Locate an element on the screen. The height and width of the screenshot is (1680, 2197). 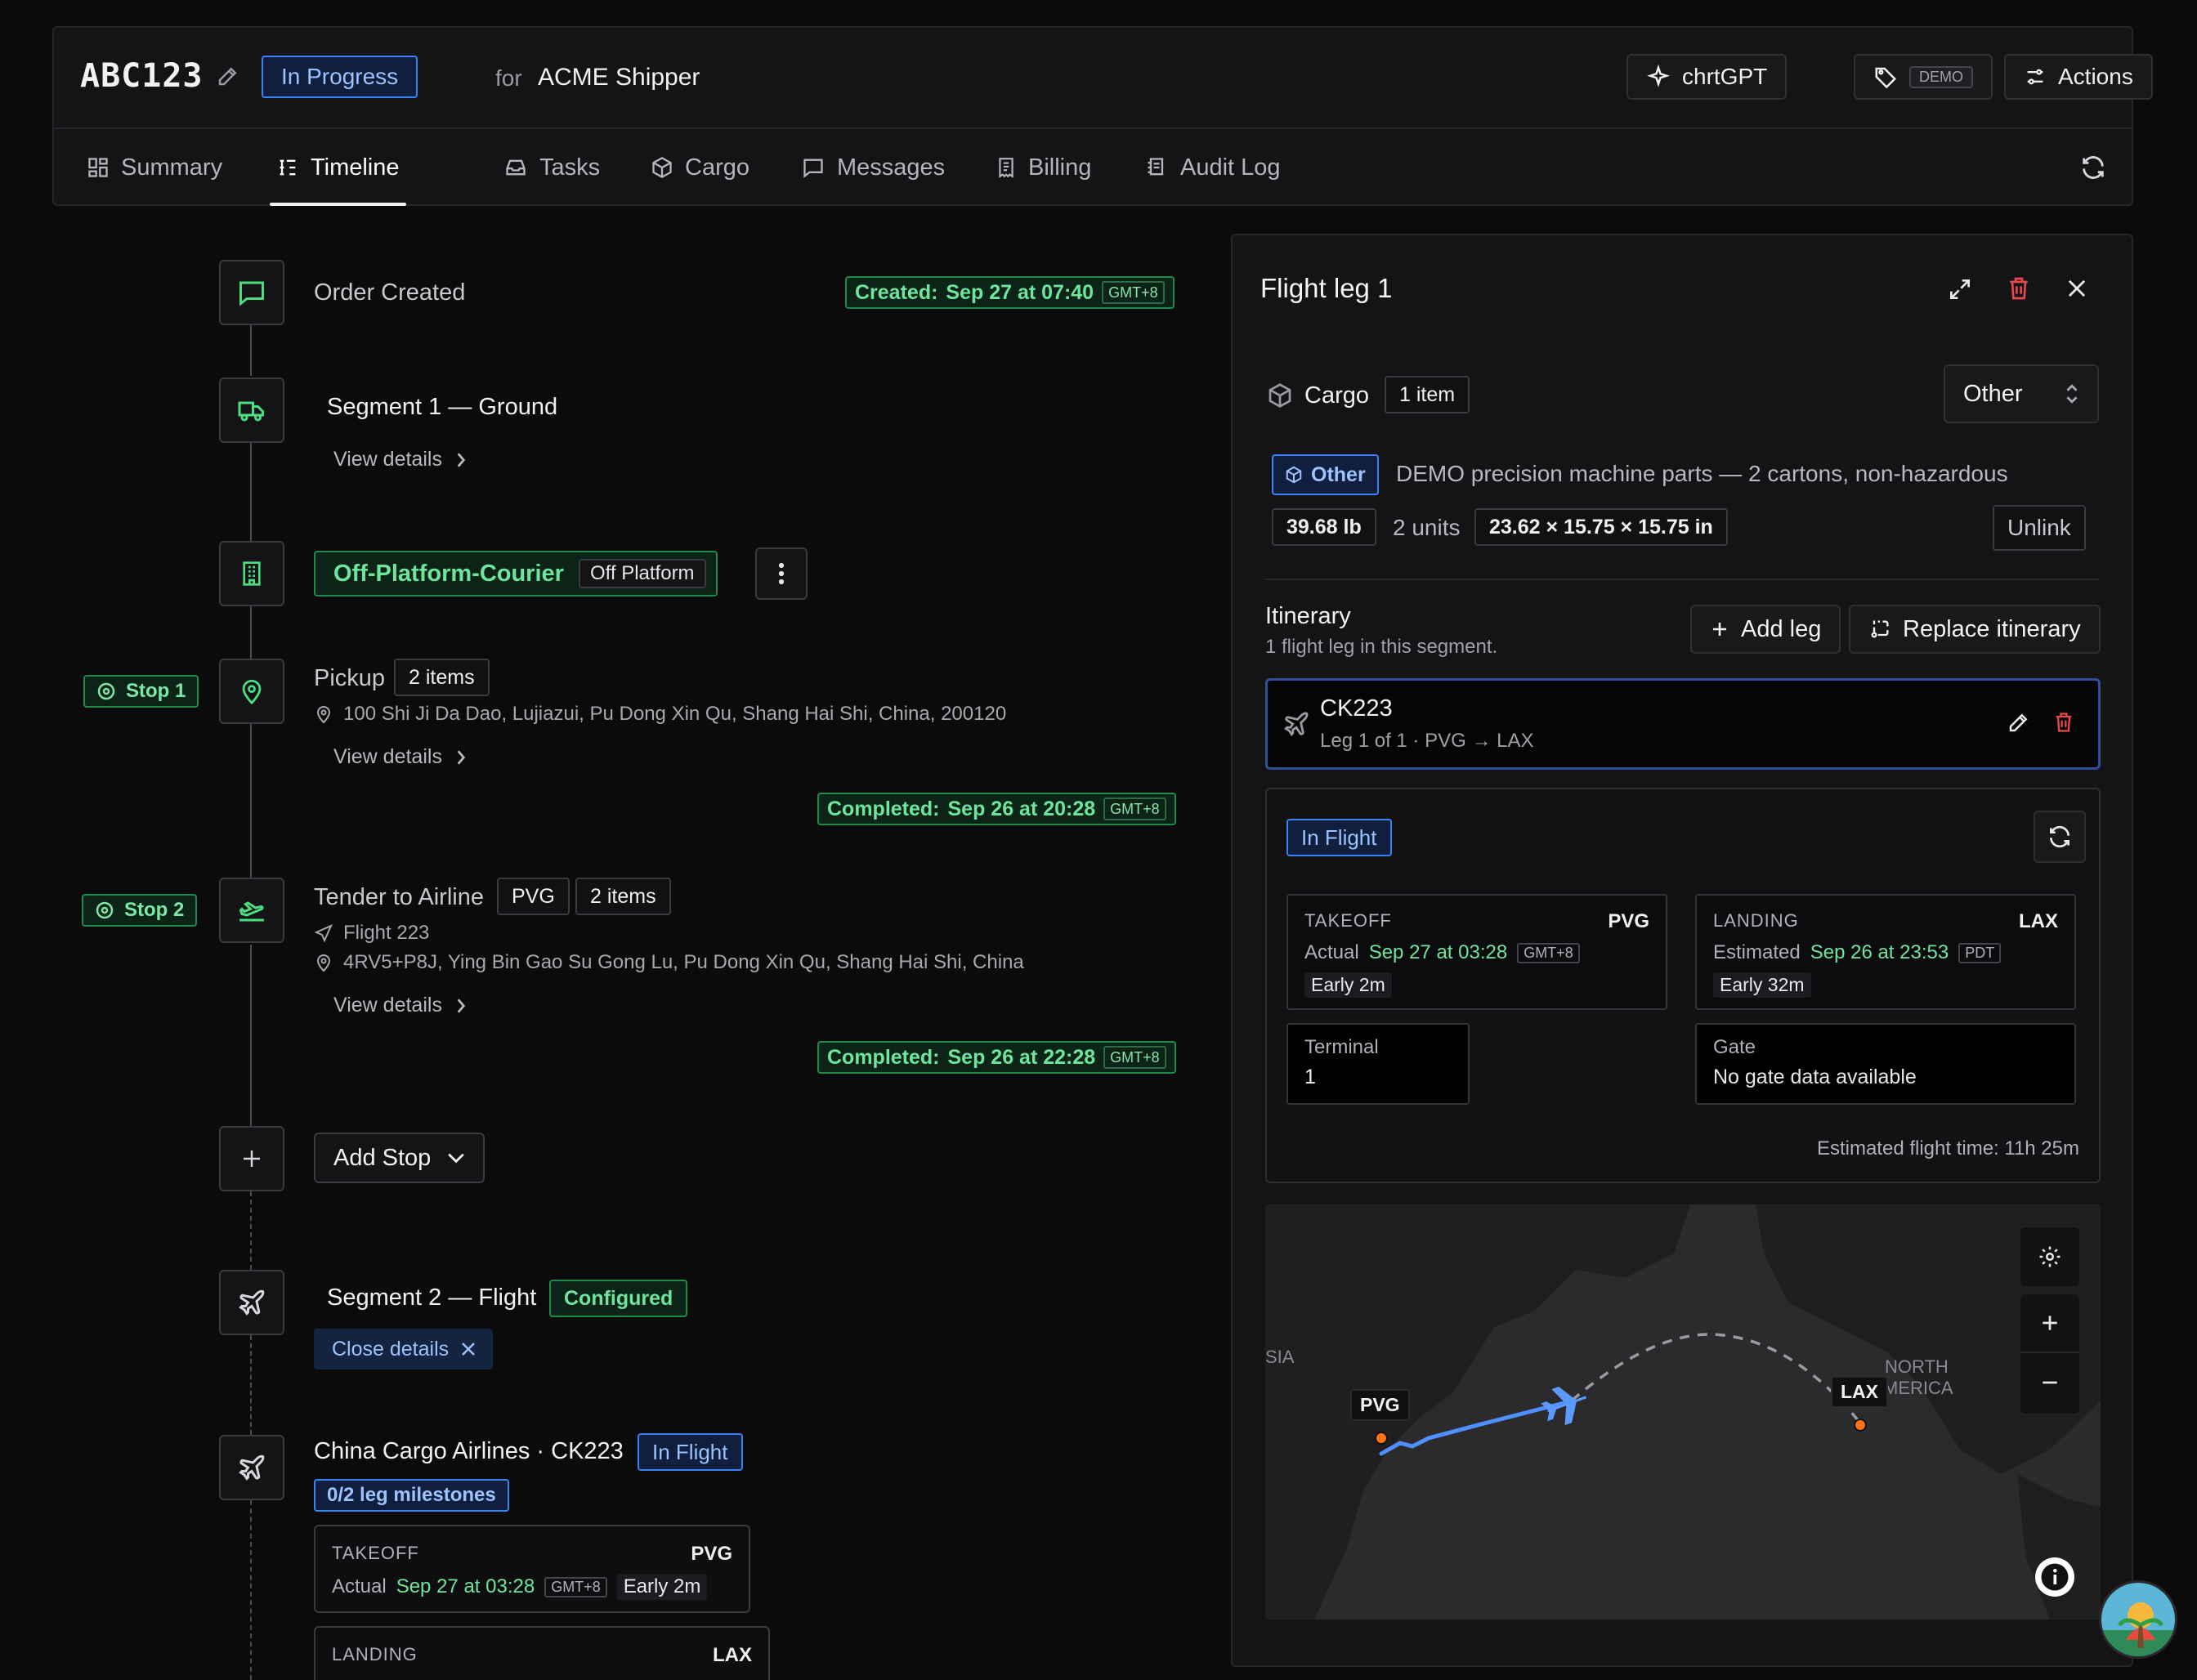
replace-itinerary-button: Replace itinerary is located at coordinates (1975, 629).